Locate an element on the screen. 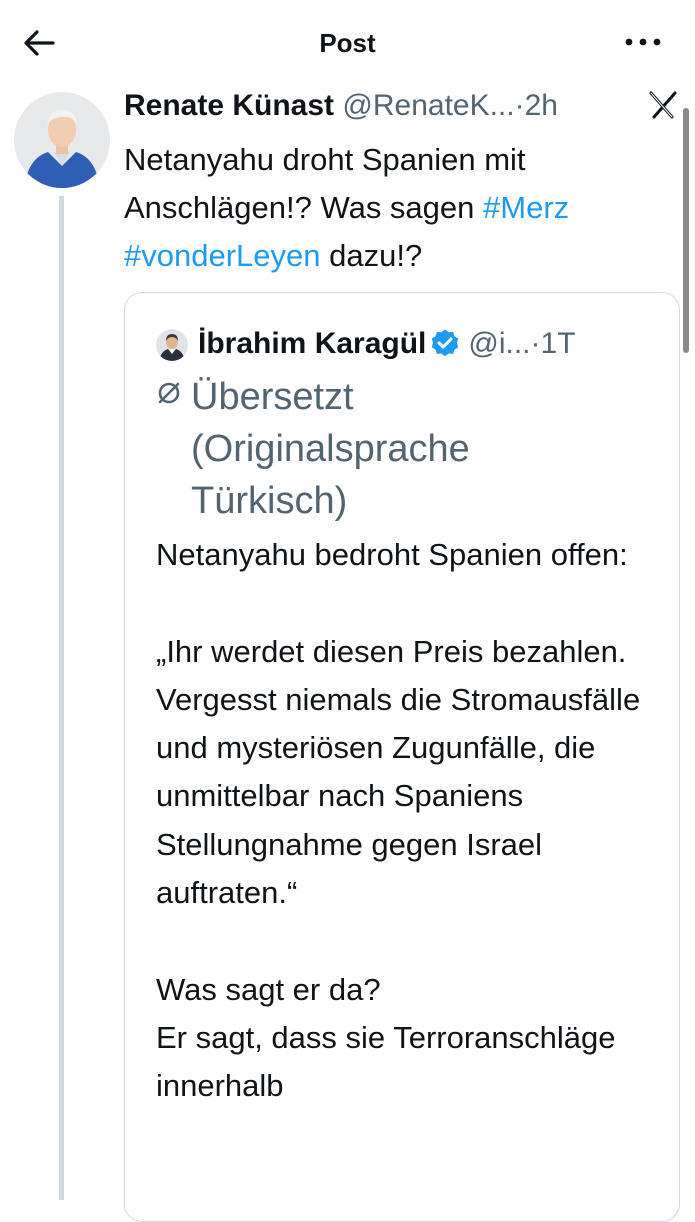 This screenshot has width=695, height=1222. post-header: Renate Künast @RenateK...·2h is located at coordinates (381, 106).